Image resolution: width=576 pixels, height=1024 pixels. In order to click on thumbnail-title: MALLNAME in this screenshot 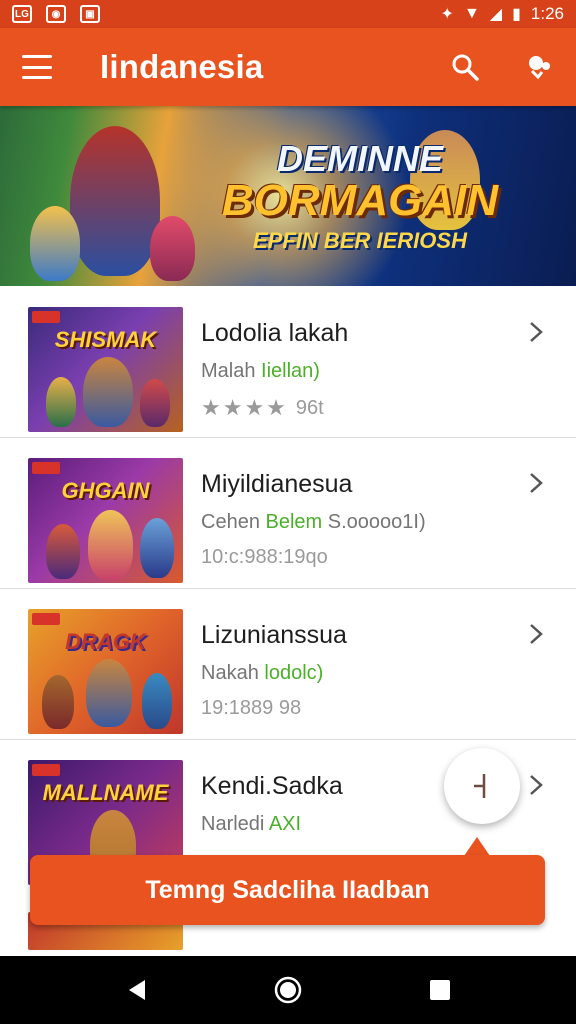, I will do `click(105, 792)`.